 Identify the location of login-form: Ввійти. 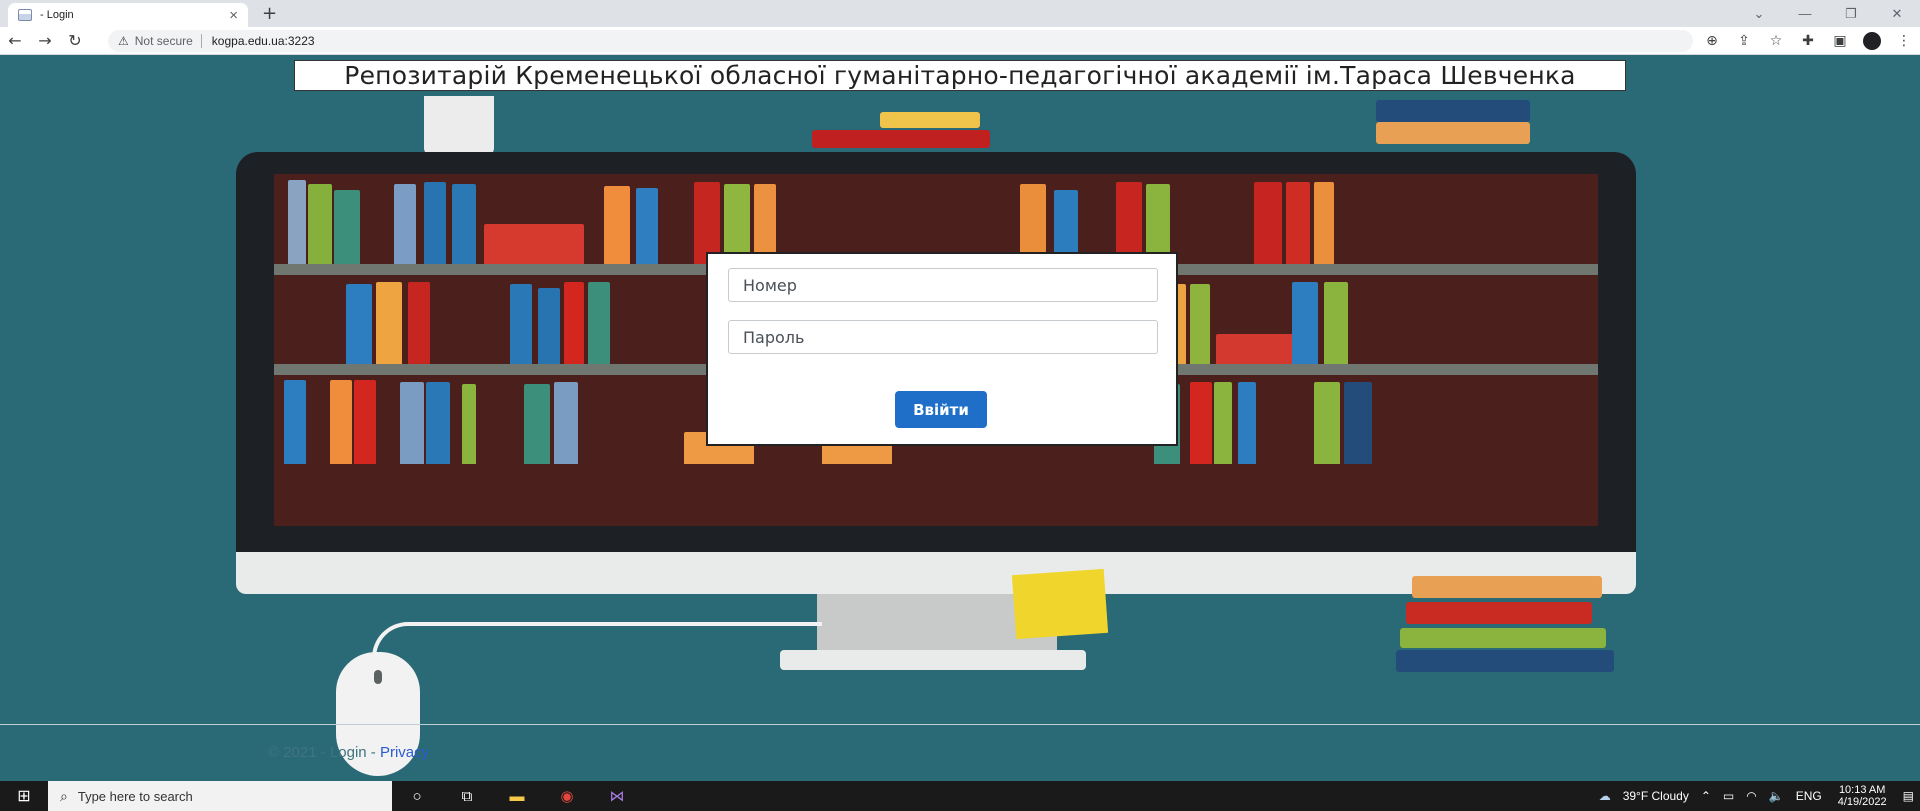
(942, 349).